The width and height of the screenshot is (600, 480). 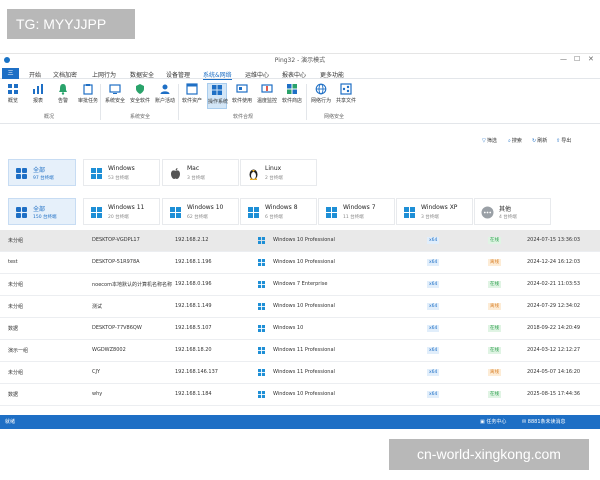 I want to click on version-card-windows-11: Windows 11 20 台终端, so click(x=121, y=211).